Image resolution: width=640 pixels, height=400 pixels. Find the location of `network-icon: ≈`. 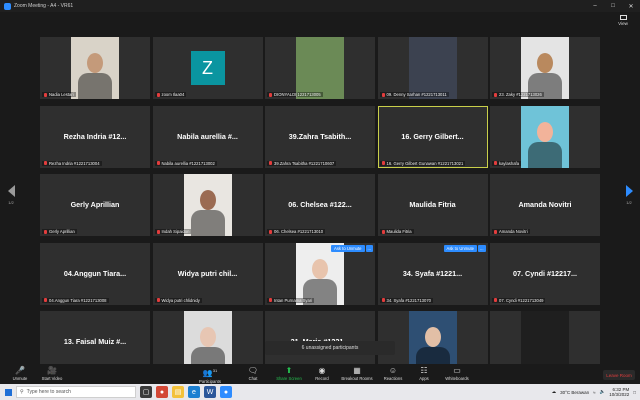

network-icon: ≈ is located at coordinates (594, 392).